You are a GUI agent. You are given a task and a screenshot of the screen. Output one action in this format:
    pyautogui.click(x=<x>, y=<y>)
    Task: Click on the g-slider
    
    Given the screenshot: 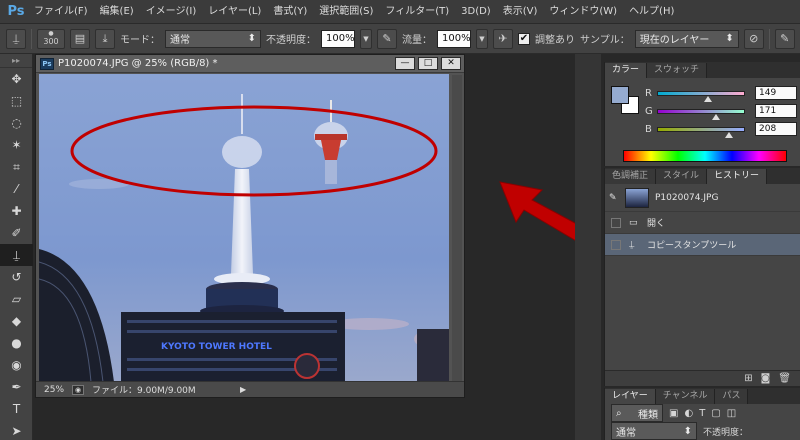 What is the action you would take?
    pyautogui.click(x=701, y=114)
    